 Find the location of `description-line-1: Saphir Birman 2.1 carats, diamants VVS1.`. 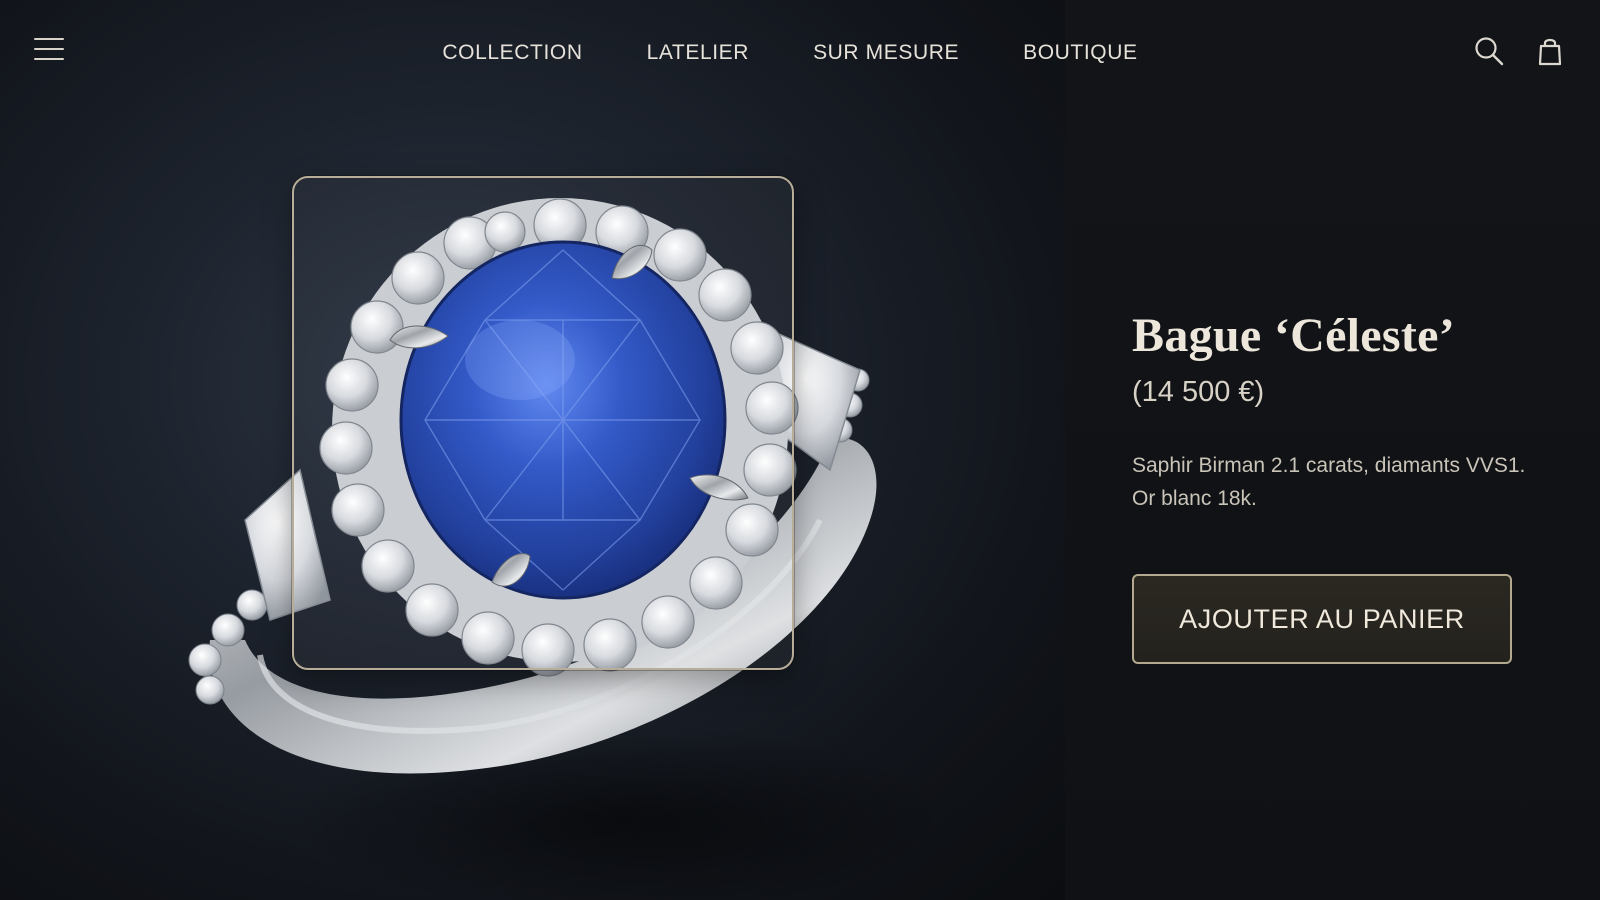

description-line-1: Saphir Birman 2.1 carats, diamants VVS1. is located at coordinates (1329, 465).